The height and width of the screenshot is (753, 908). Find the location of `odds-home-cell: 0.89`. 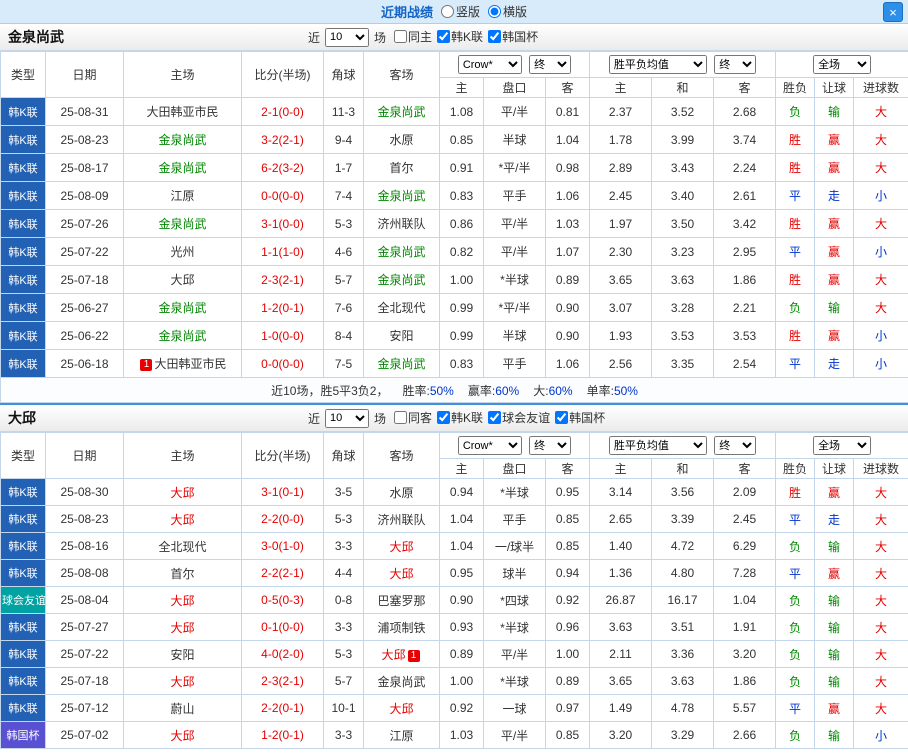

odds-home-cell: 0.89 is located at coordinates (461, 654).